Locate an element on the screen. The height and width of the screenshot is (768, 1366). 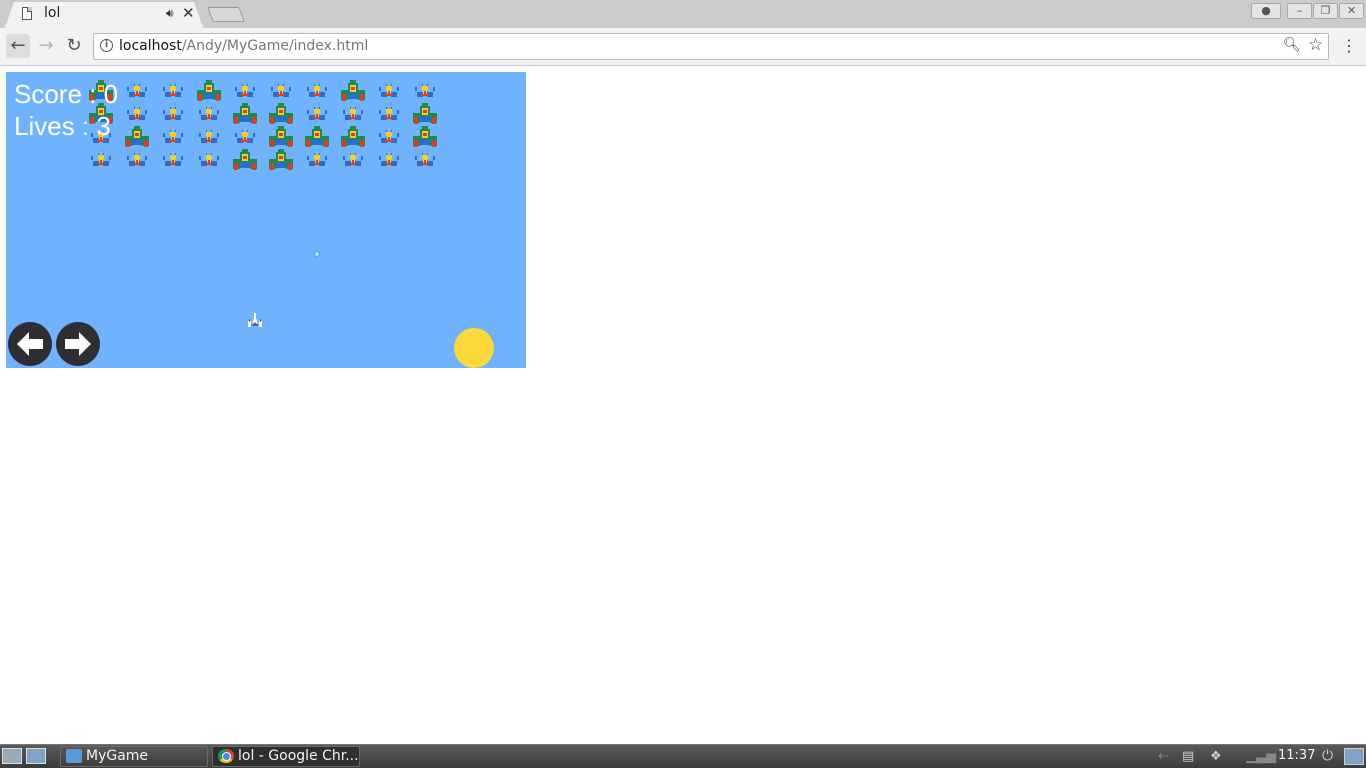
player-ship-icon is located at coordinates (255, 320).